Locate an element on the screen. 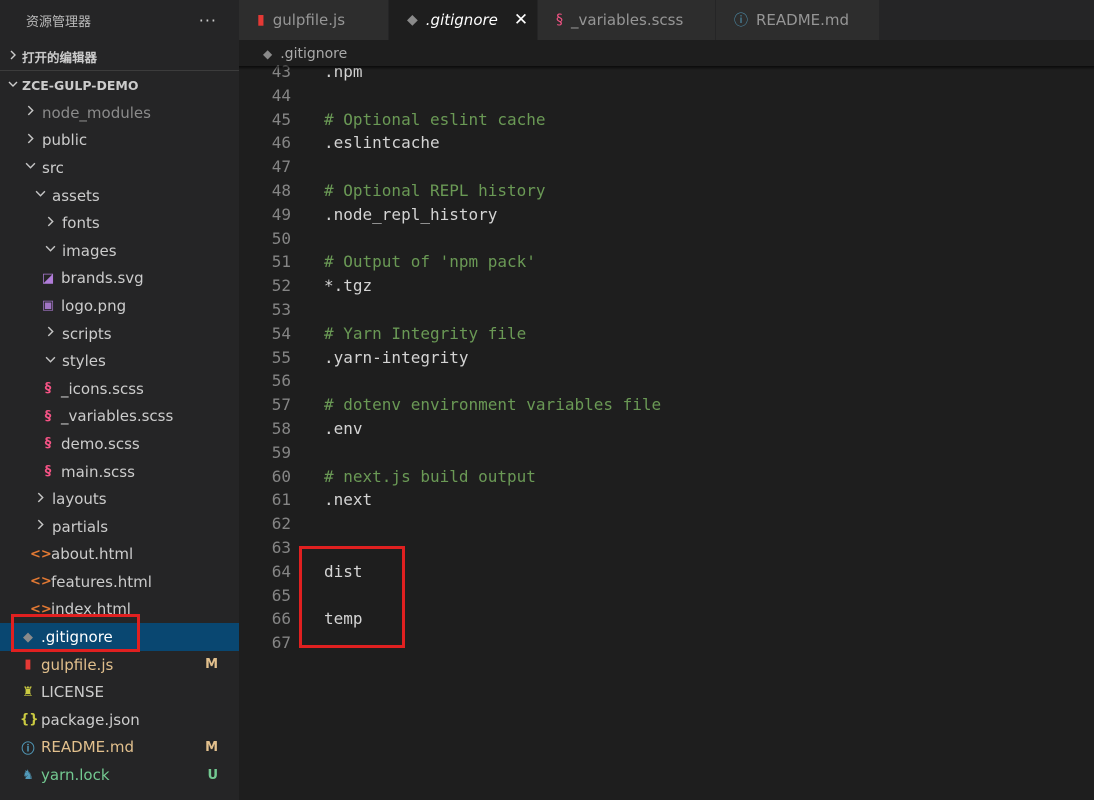 The width and height of the screenshot is (1094, 800). tab-gitignore: ◆ .gitignore ✕ is located at coordinates (463, 20).